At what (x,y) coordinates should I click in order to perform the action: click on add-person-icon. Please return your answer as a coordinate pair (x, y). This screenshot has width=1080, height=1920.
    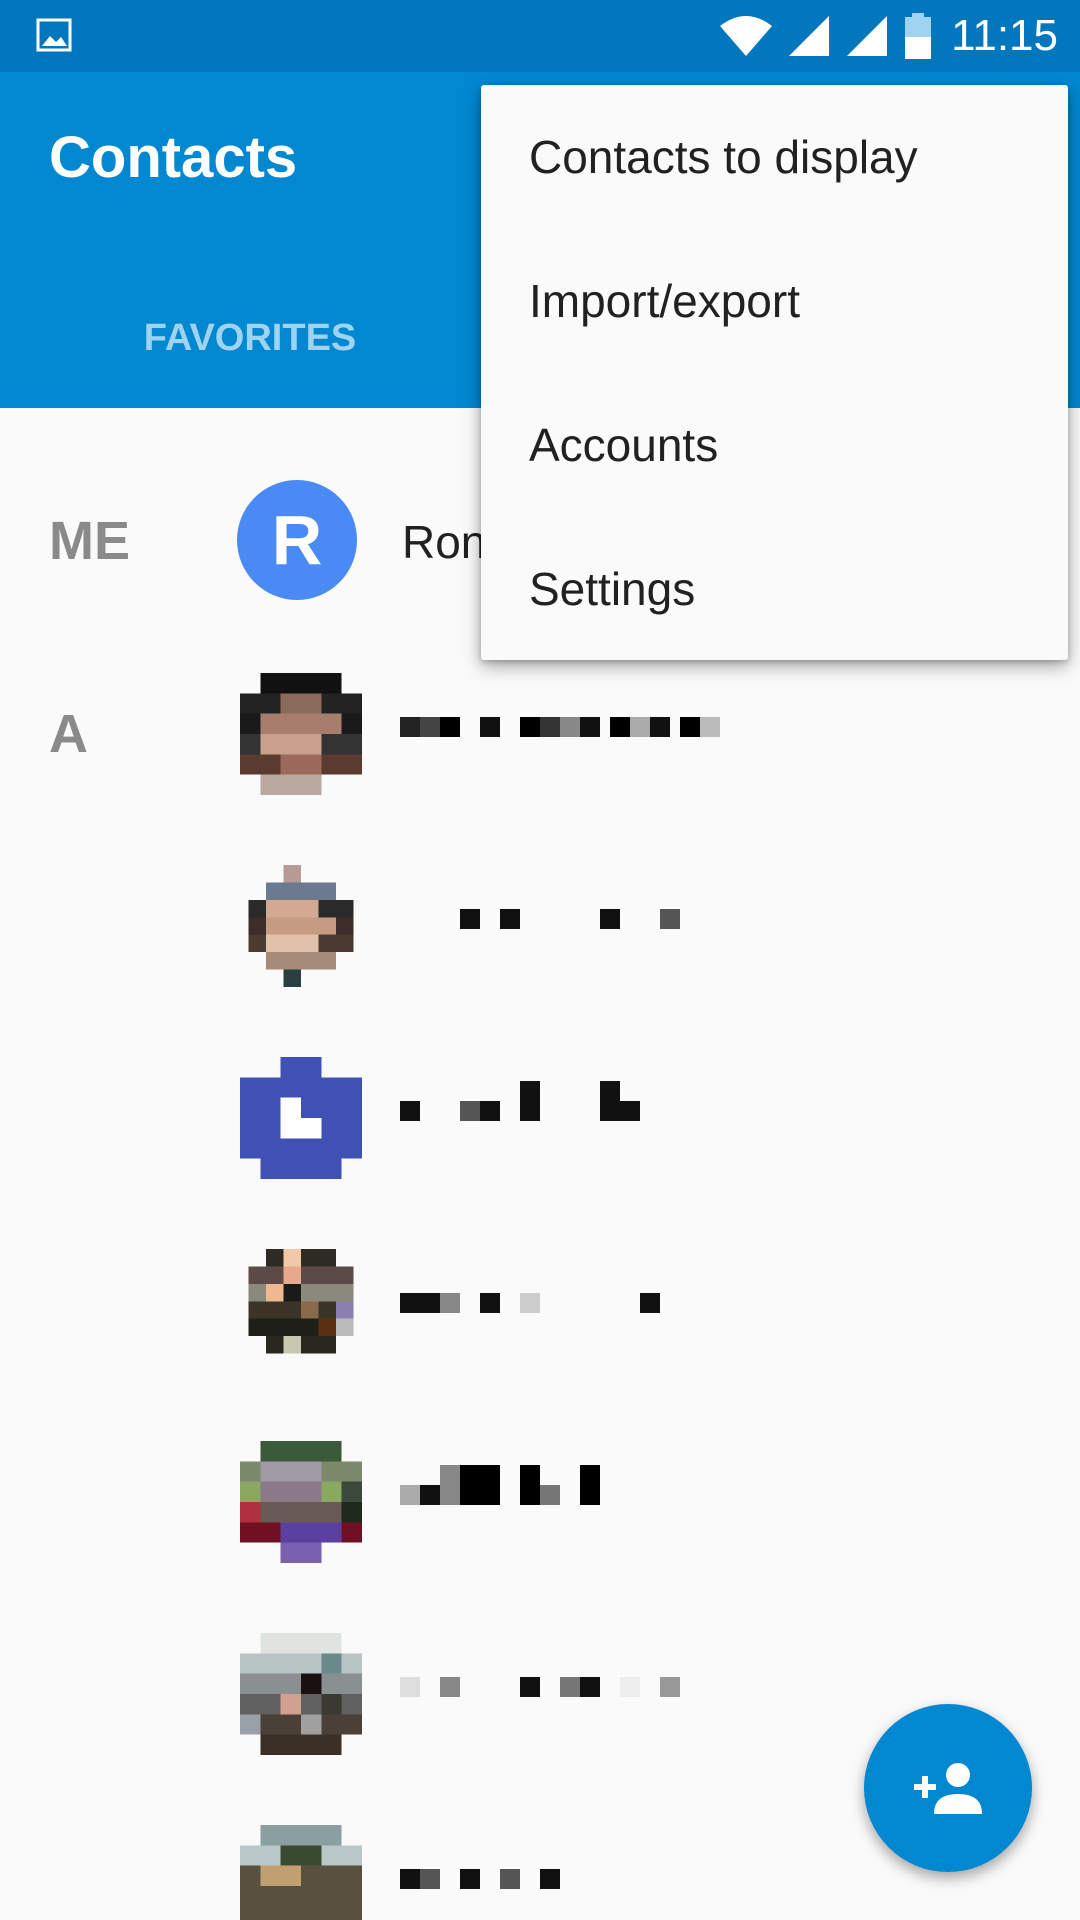
    Looking at the image, I should click on (948, 1788).